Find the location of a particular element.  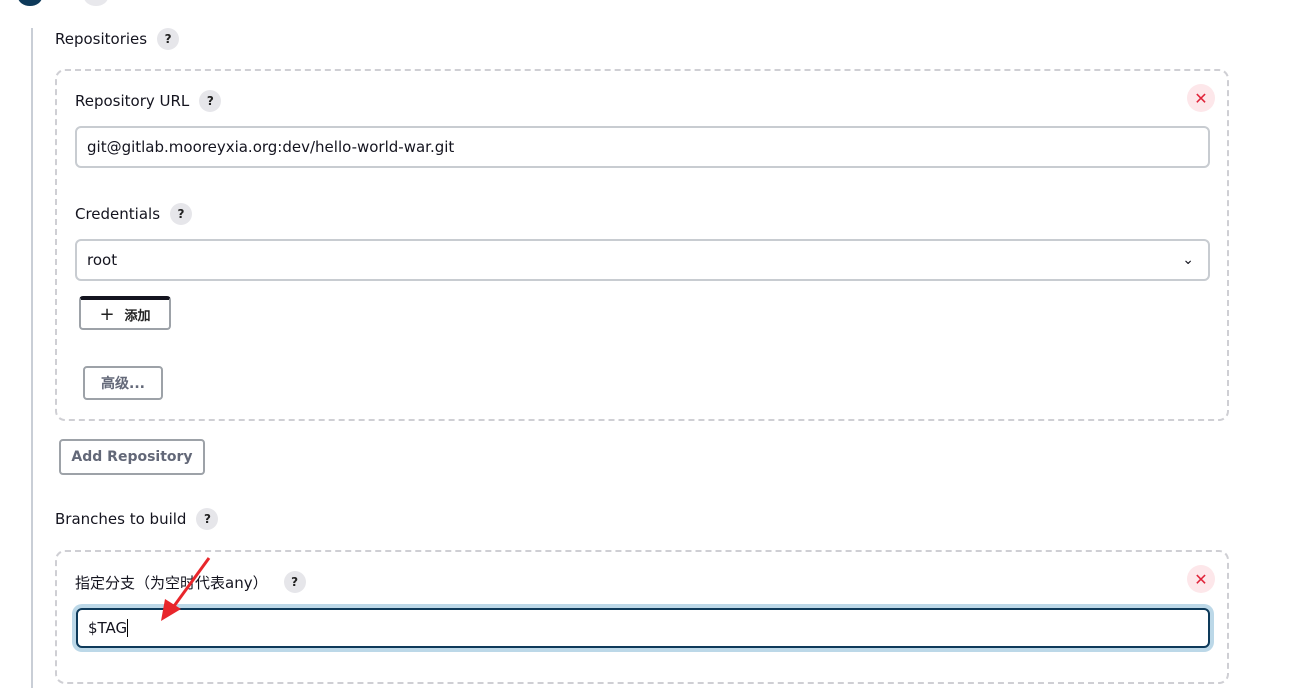

branch-specifier-input: $TAG is located at coordinates (643, 628).